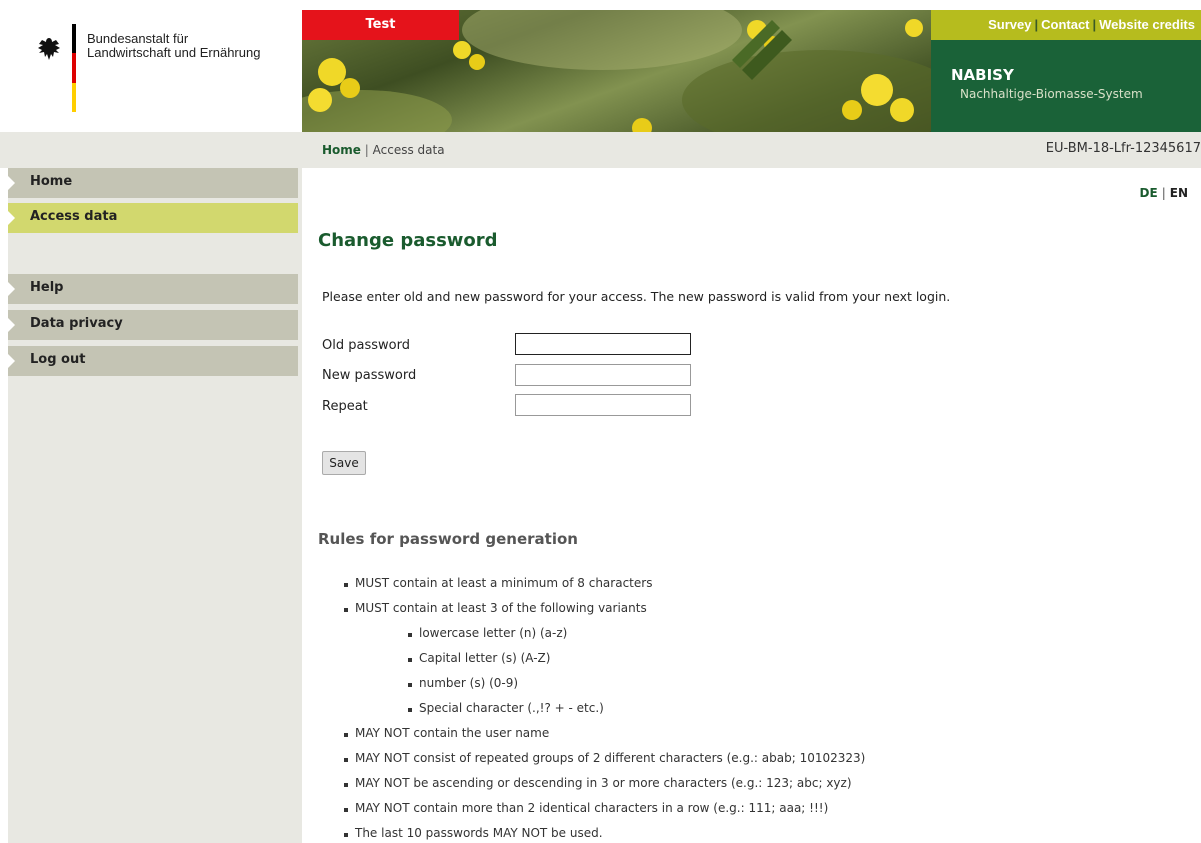 The width and height of the screenshot is (1201, 843). I want to click on top-links-bar: Survey | Contact | Website credits, so click(1066, 25).